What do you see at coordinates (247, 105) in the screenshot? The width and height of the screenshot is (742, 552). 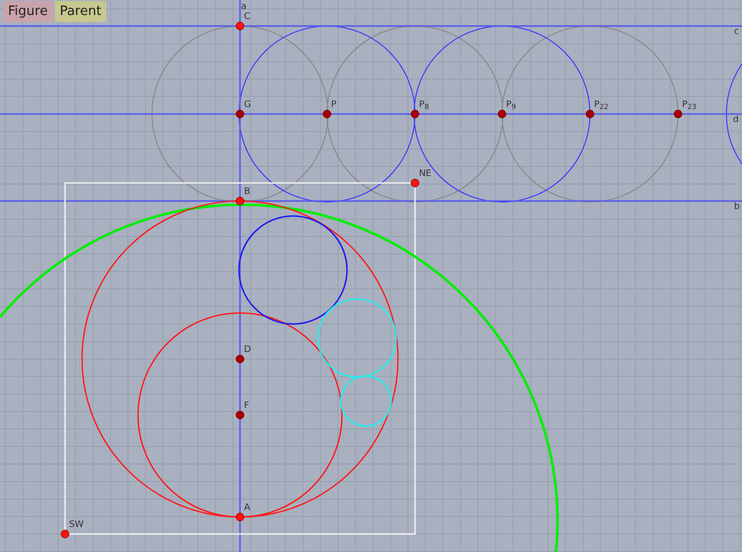 I see `point-label: G` at bounding box center [247, 105].